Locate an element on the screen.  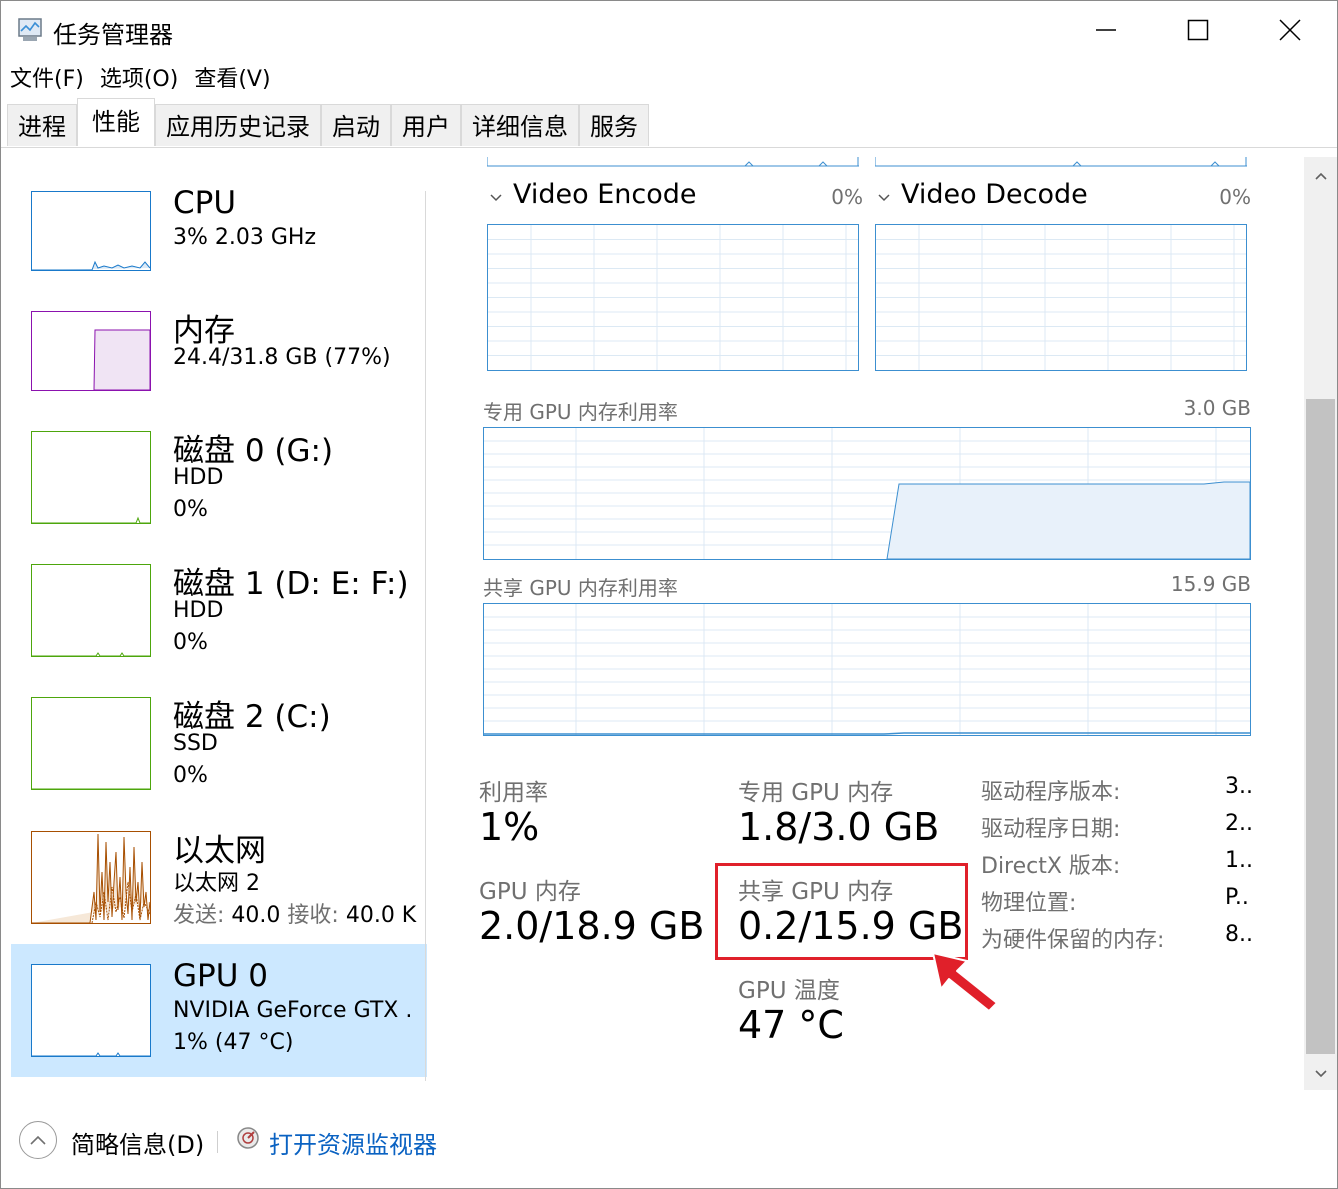
receive-label: 接收: is located at coordinates (313, 915).